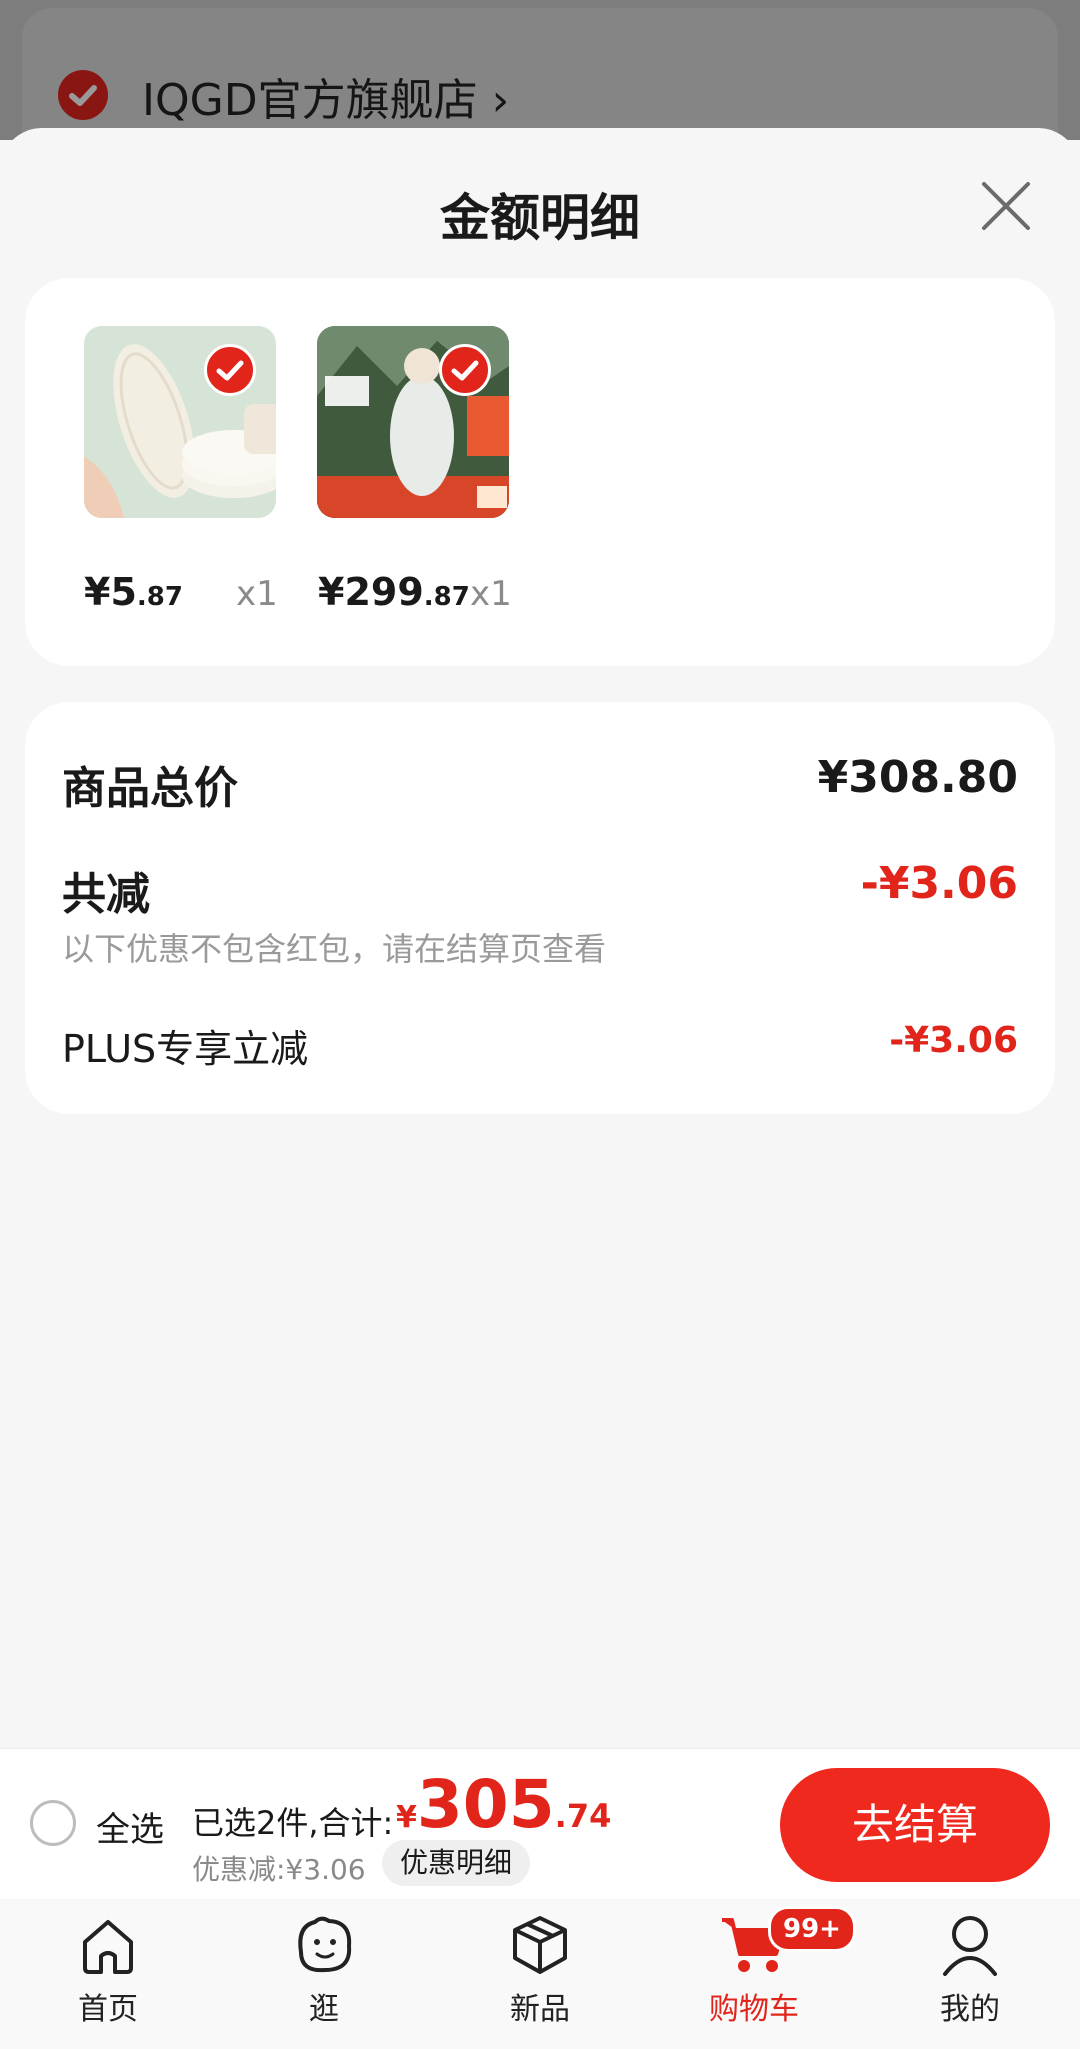  What do you see at coordinates (325, 1944) in the screenshot?
I see `face-icon` at bounding box center [325, 1944].